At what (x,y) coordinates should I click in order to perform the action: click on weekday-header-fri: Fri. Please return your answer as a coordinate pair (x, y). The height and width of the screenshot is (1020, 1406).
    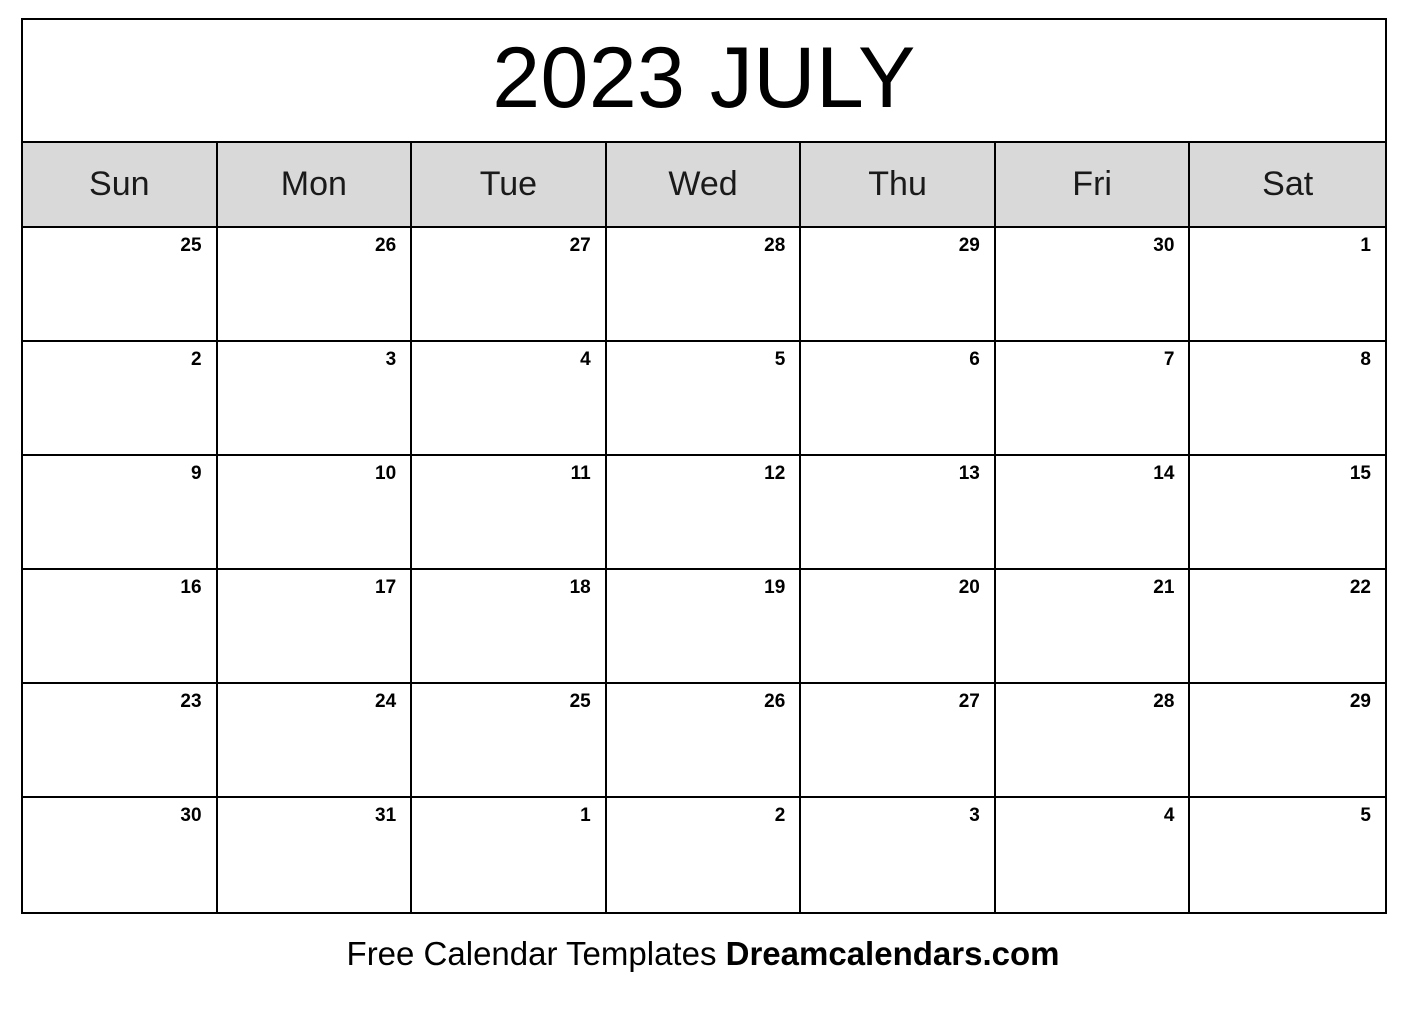
    Looking at the image, I should click on (1093, 184).